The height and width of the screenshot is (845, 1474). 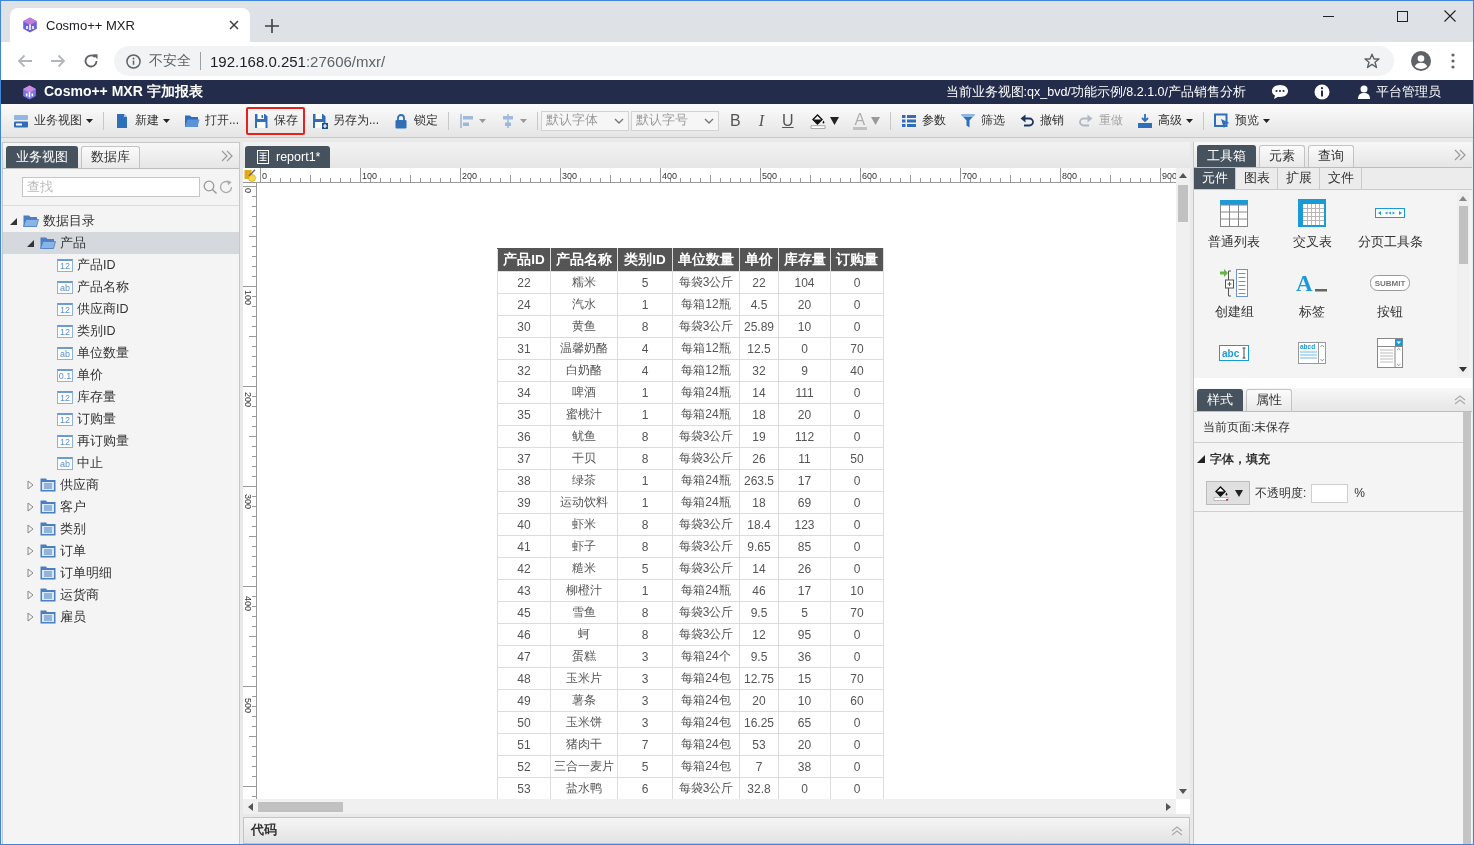 What do you see at coordinates (121, 617) in the screenshot?
I see `tree-item: 雇员` at bounding box center [121, 617].